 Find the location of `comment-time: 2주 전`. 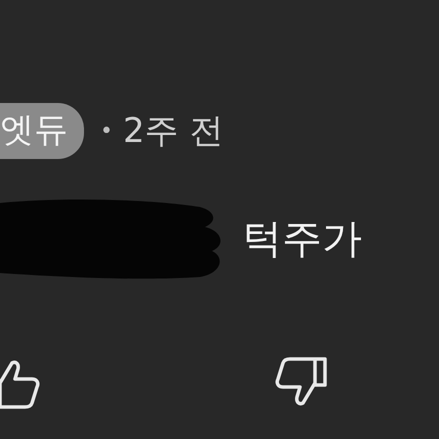

comment-time: 2주 전 is located at coordinates (173, 131).